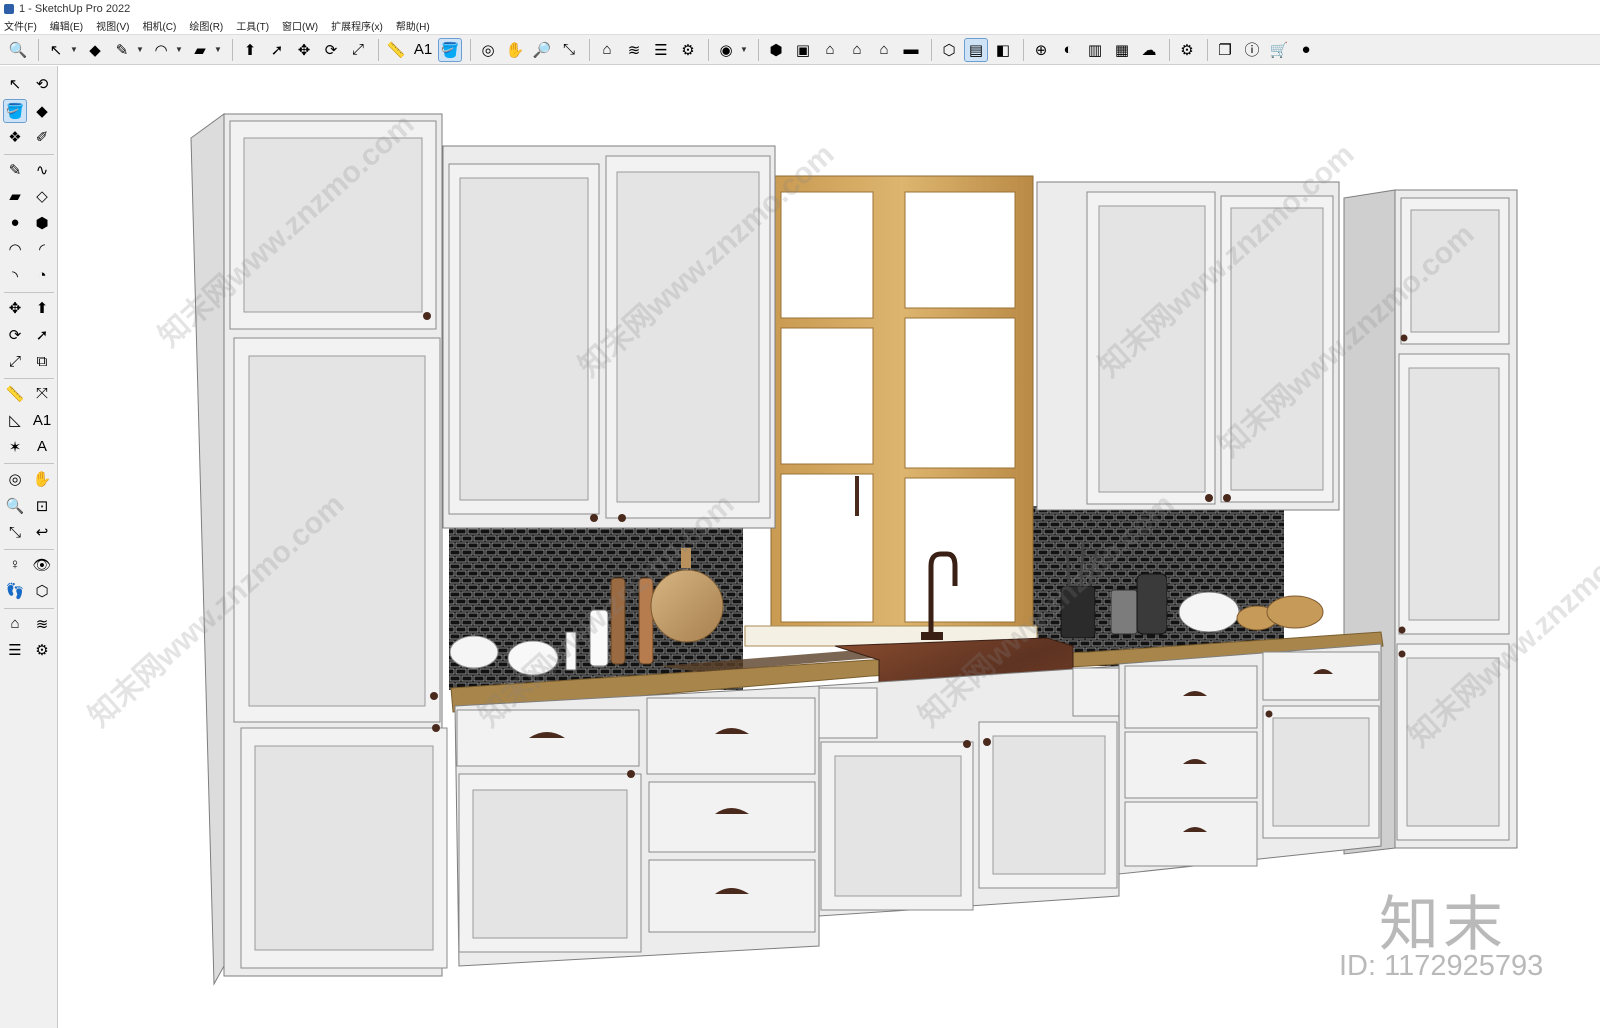 This screenshot has height=1028, width=1600. What do you see at coordinates (112, 25) in the screenshot?
I see `menu-item: 视图(V)` at bounding box center [112, 25].